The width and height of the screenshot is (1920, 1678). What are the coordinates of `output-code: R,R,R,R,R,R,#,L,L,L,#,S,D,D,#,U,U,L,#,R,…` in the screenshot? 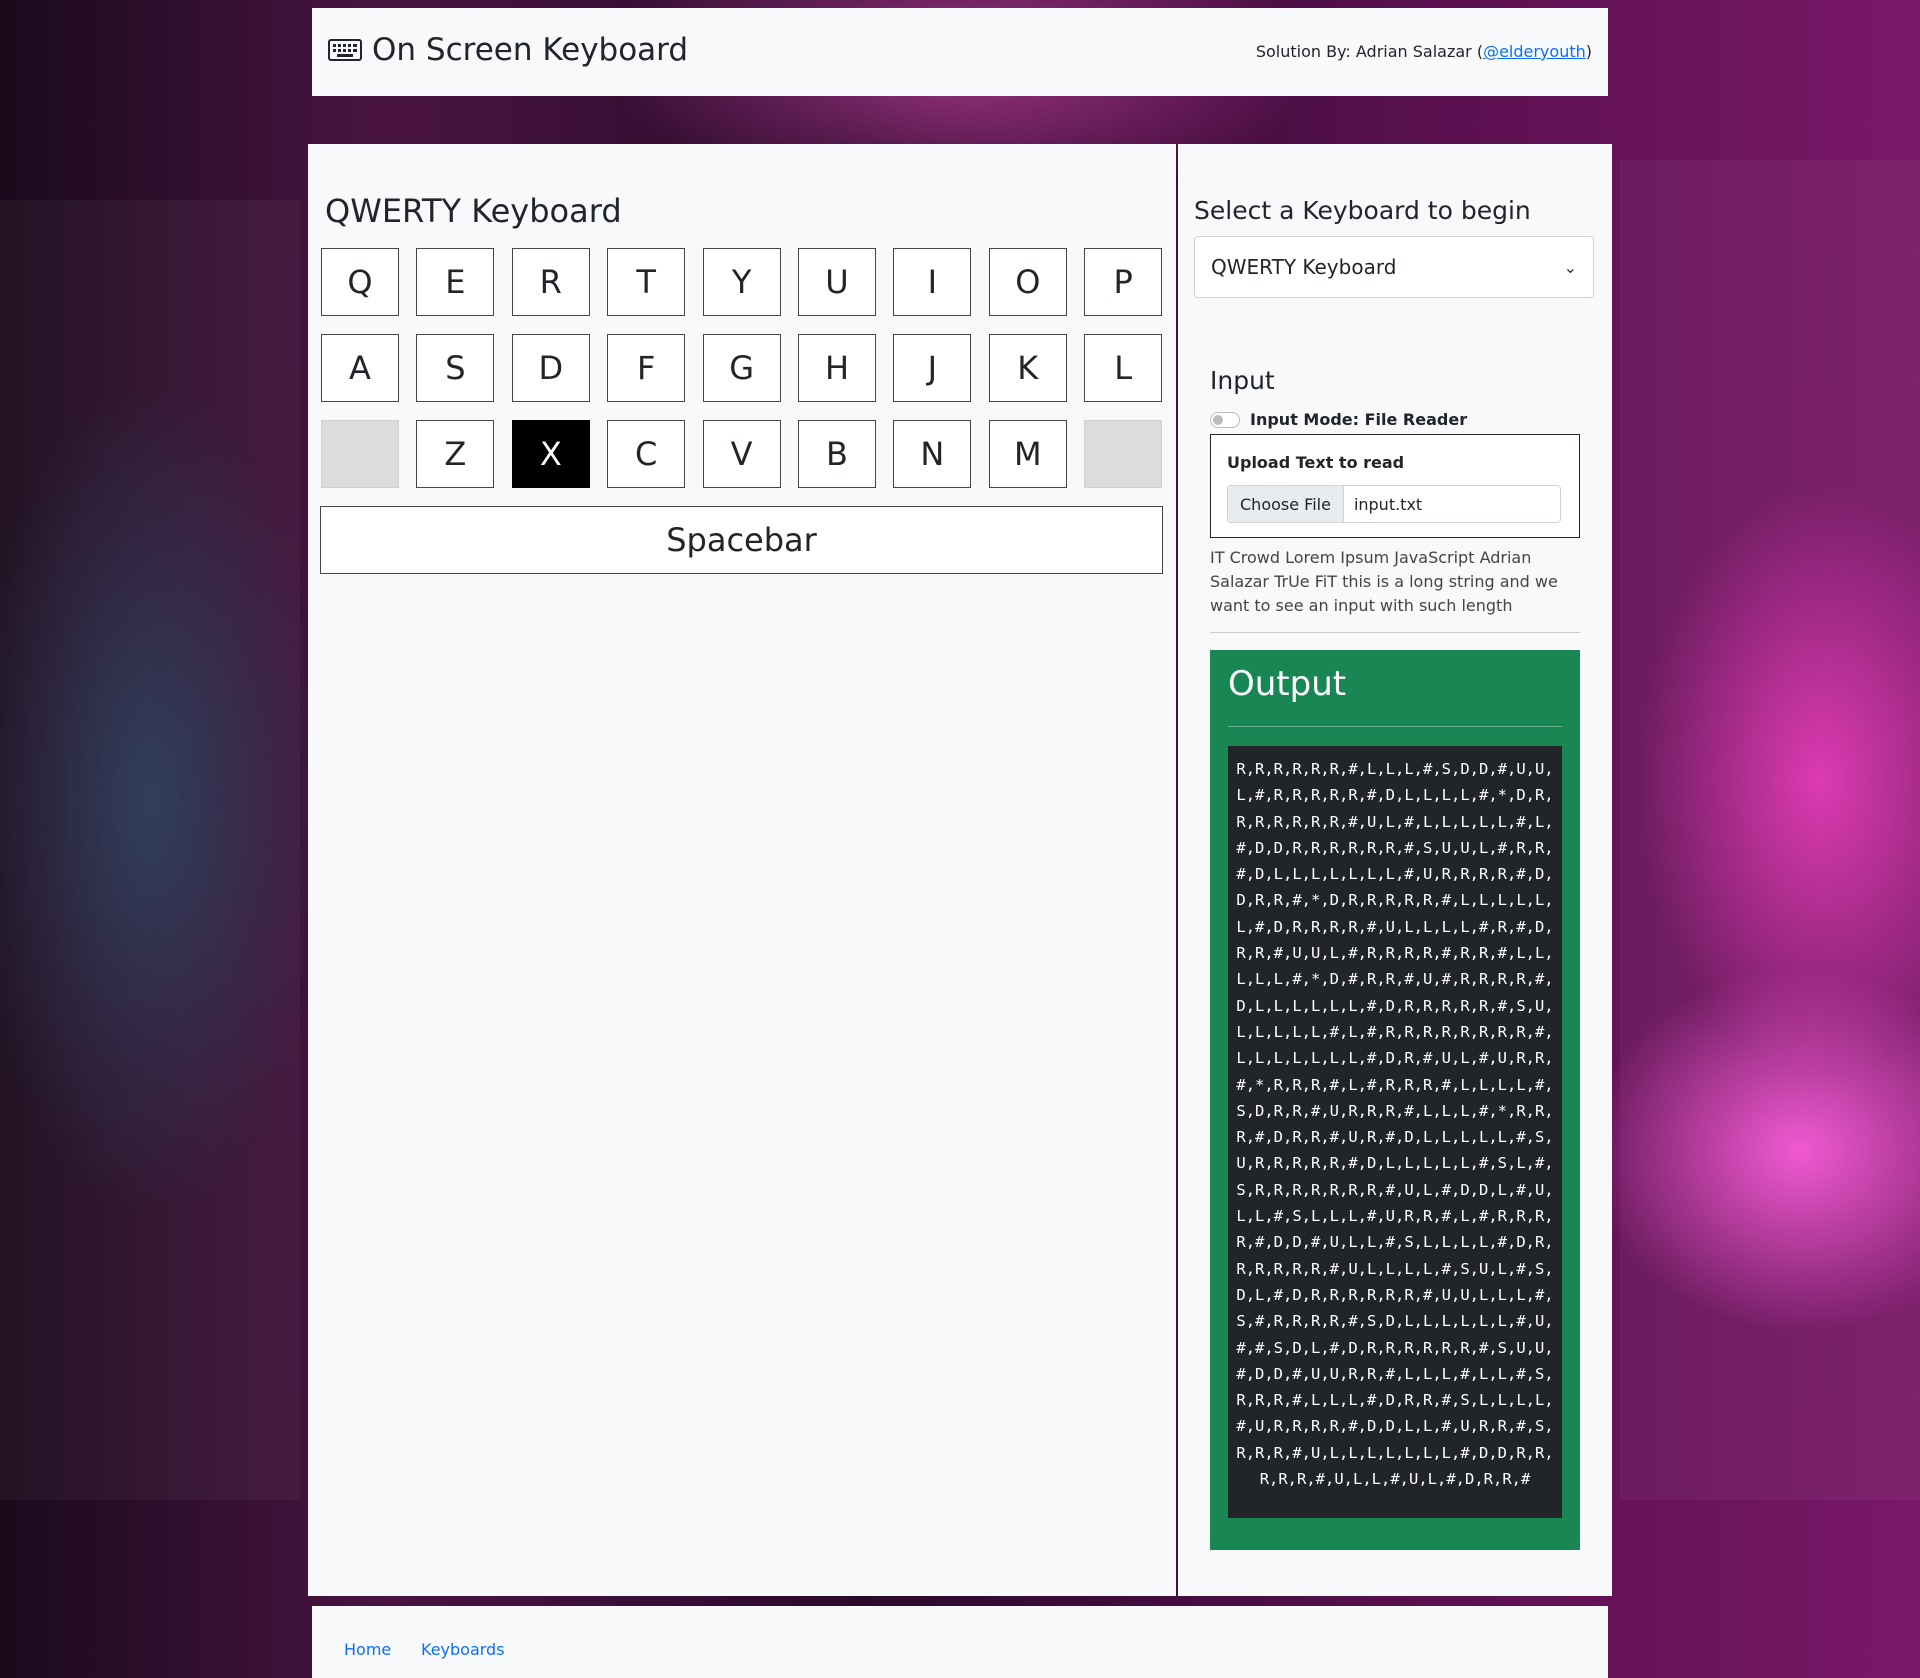 It's located at (1395, 1132).